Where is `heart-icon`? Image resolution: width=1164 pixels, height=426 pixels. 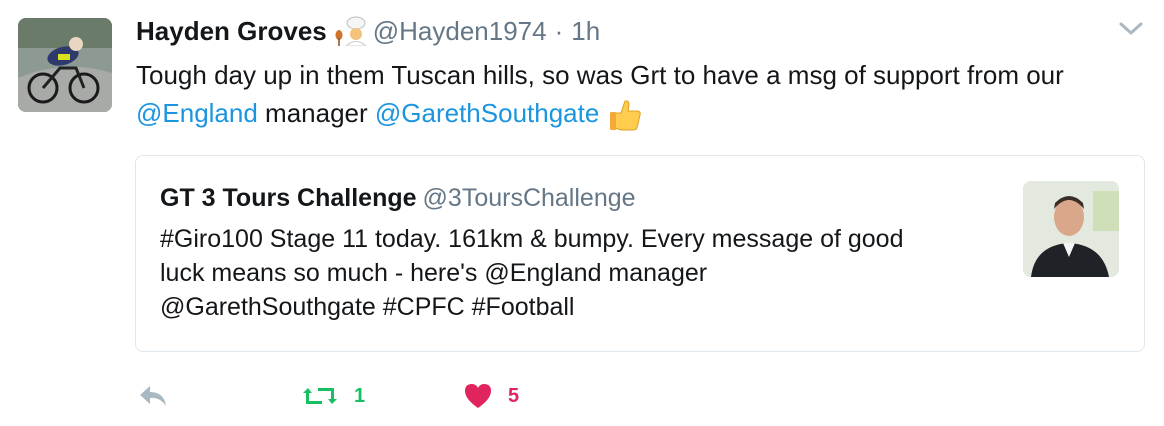 heart-icon is located at coordinates (478, 396).